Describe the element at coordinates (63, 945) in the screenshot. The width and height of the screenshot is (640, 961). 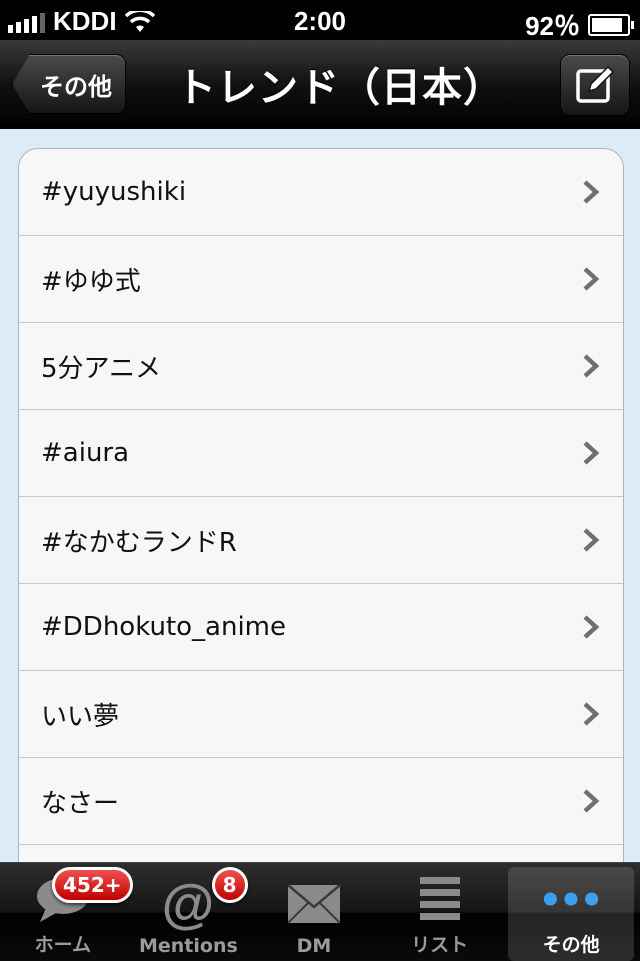
I see `tab-label: ホーム` at that location.